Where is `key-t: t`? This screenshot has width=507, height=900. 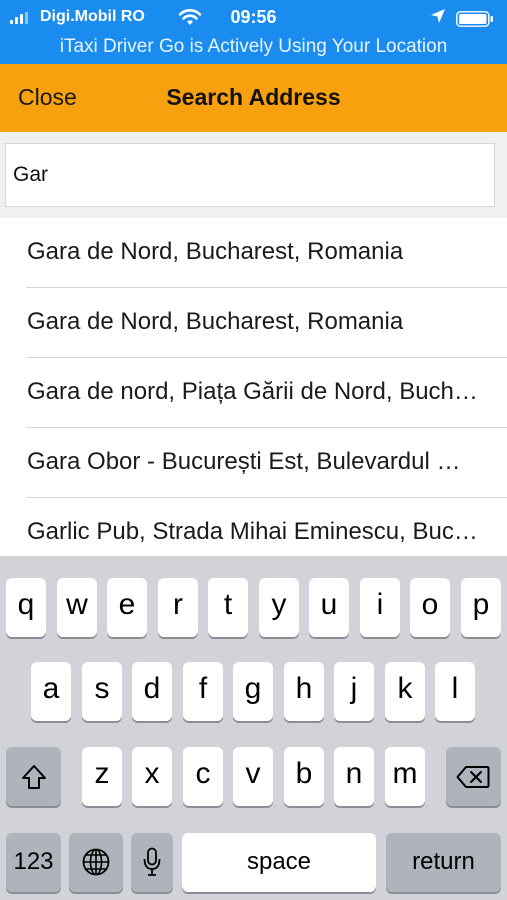
key-t: t is located at coordinates (228, 607).